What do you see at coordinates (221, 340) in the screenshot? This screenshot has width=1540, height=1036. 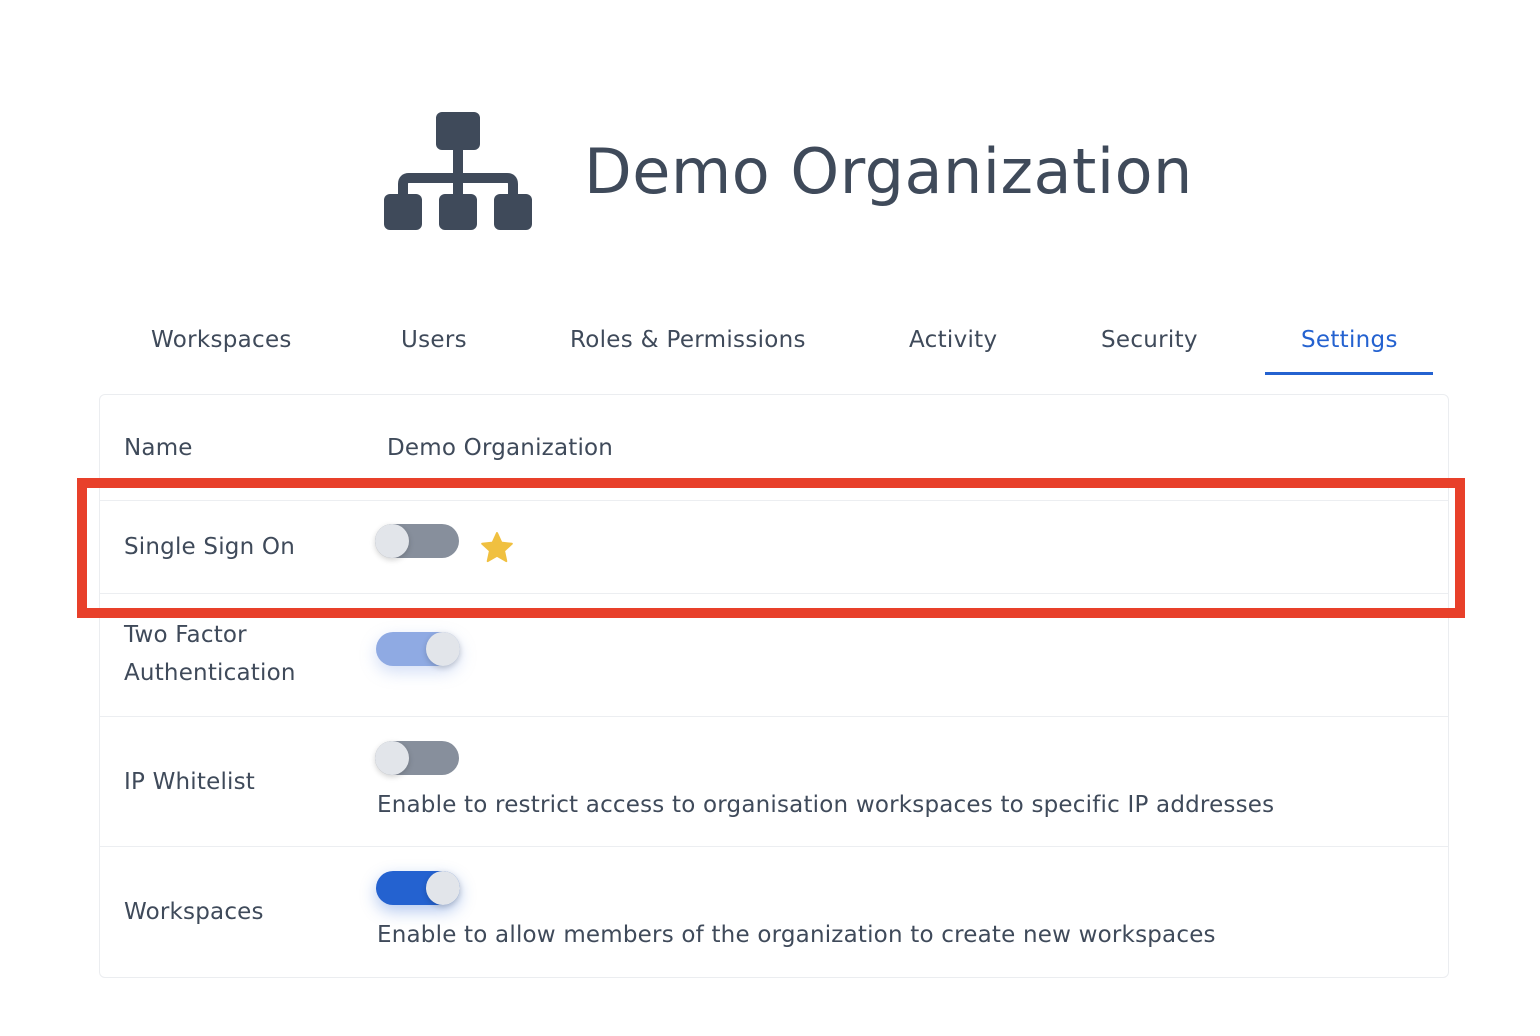 I see `tab-workspaces: Workspaces` at bounding box center [221, 340].